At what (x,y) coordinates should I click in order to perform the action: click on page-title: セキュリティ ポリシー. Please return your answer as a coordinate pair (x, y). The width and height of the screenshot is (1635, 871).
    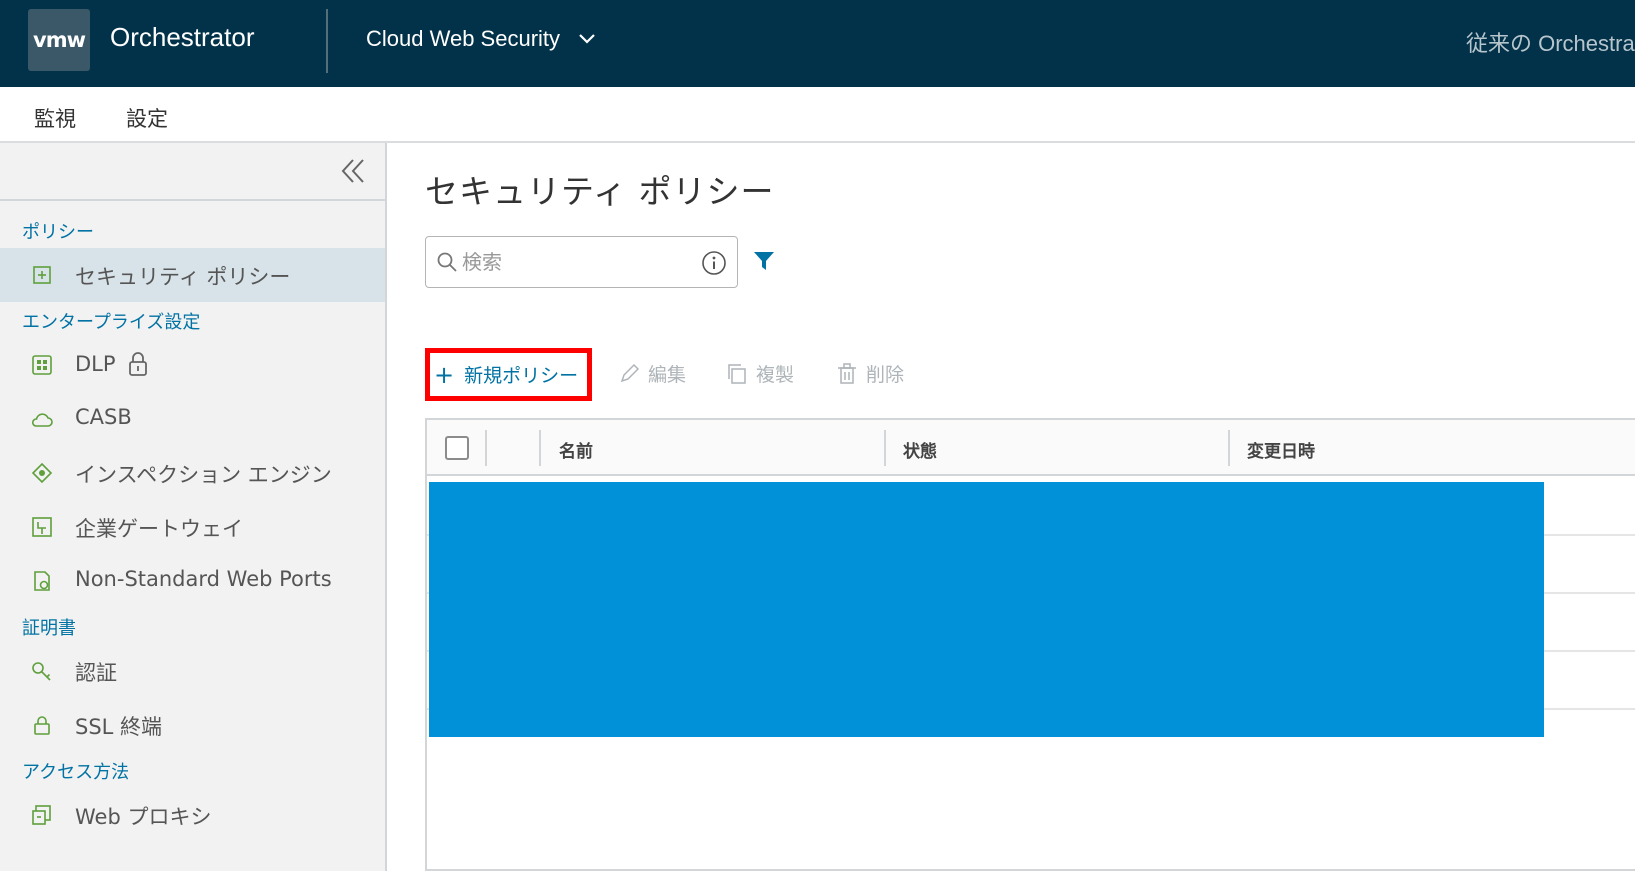
    Looking at the image, I should click on (600, 191).